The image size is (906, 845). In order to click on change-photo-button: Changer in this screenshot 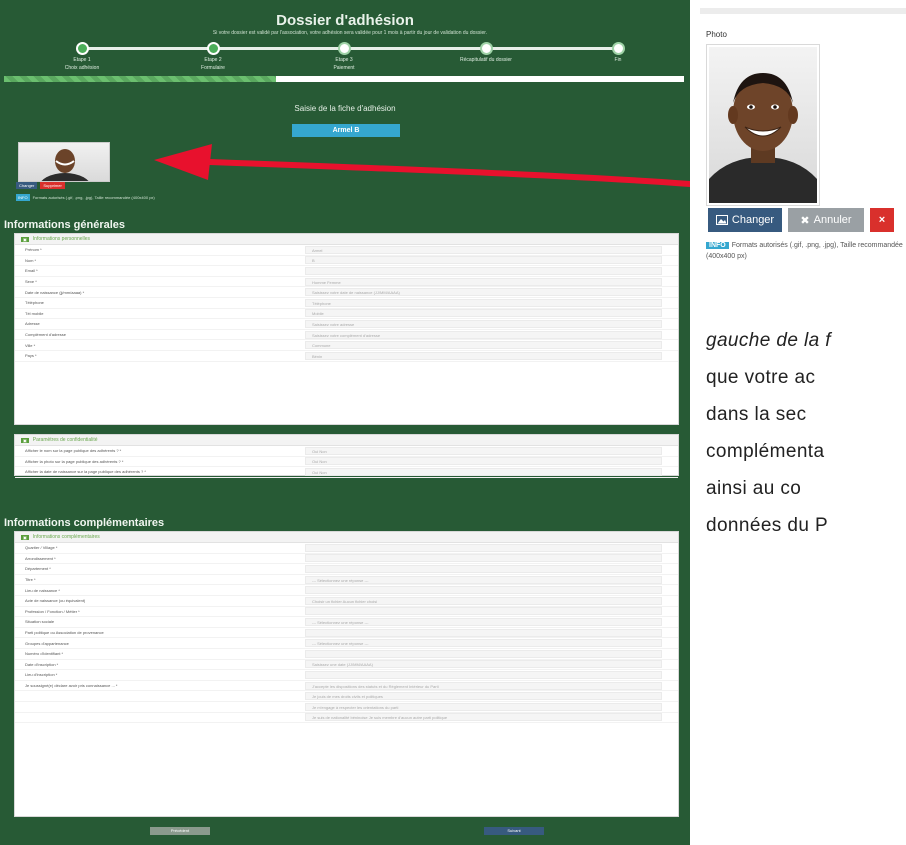, I will do `click(745, 220)`.